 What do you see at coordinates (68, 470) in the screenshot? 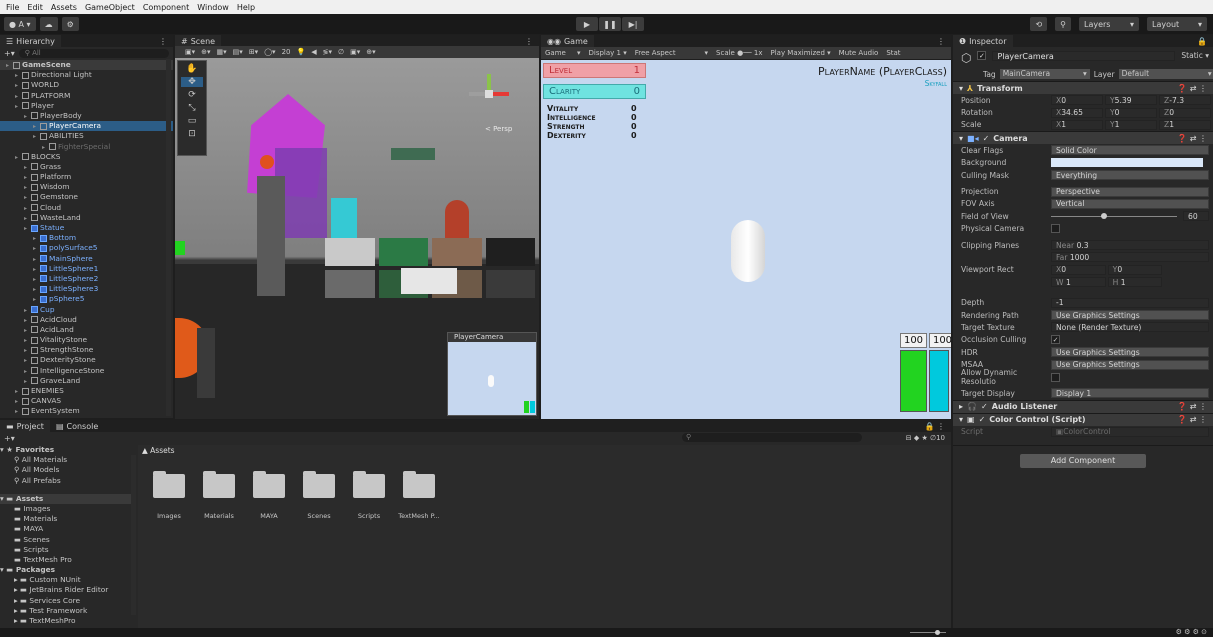
I see `project-tree-item: ⚲ All Models` at bounding box center [68, 470].